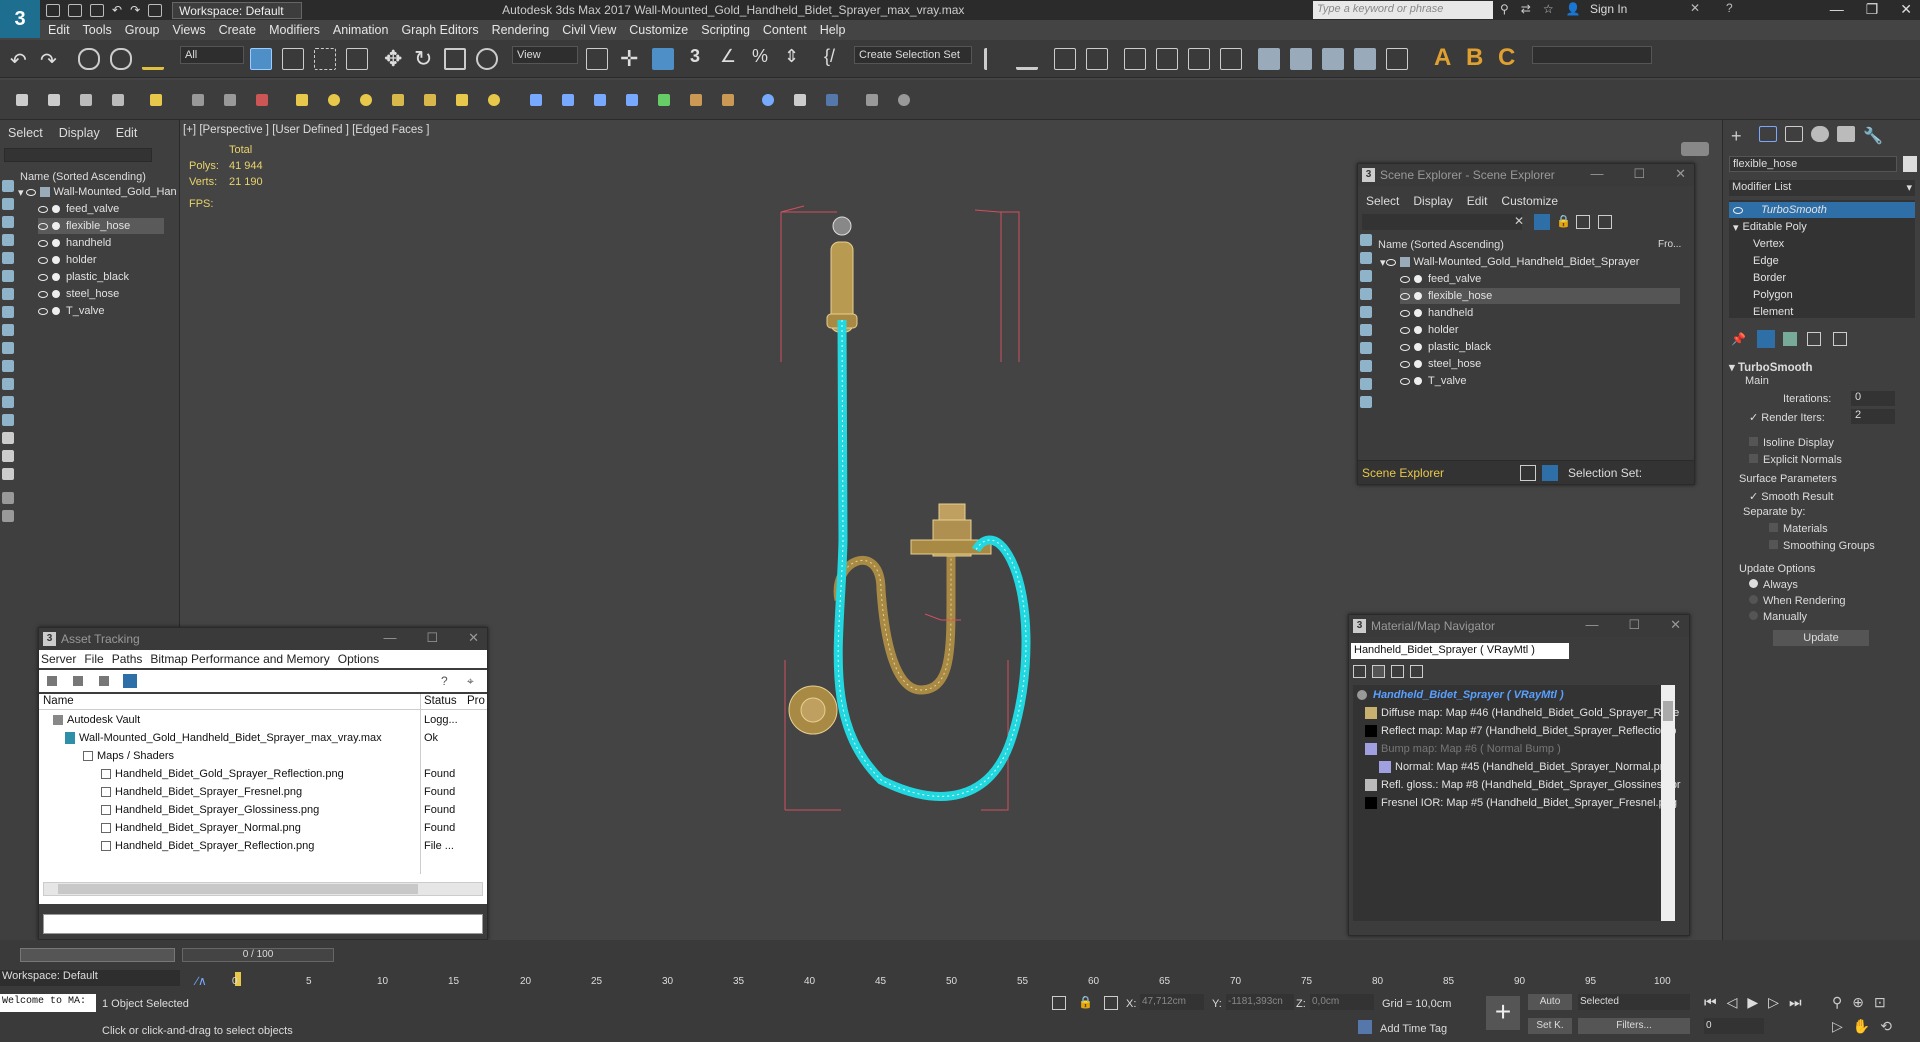  What do you see at coordinates (1732, 1002) in the screenshot?
I see `previous-frame-icon: ◁` at bounding box center [1732, 1002].